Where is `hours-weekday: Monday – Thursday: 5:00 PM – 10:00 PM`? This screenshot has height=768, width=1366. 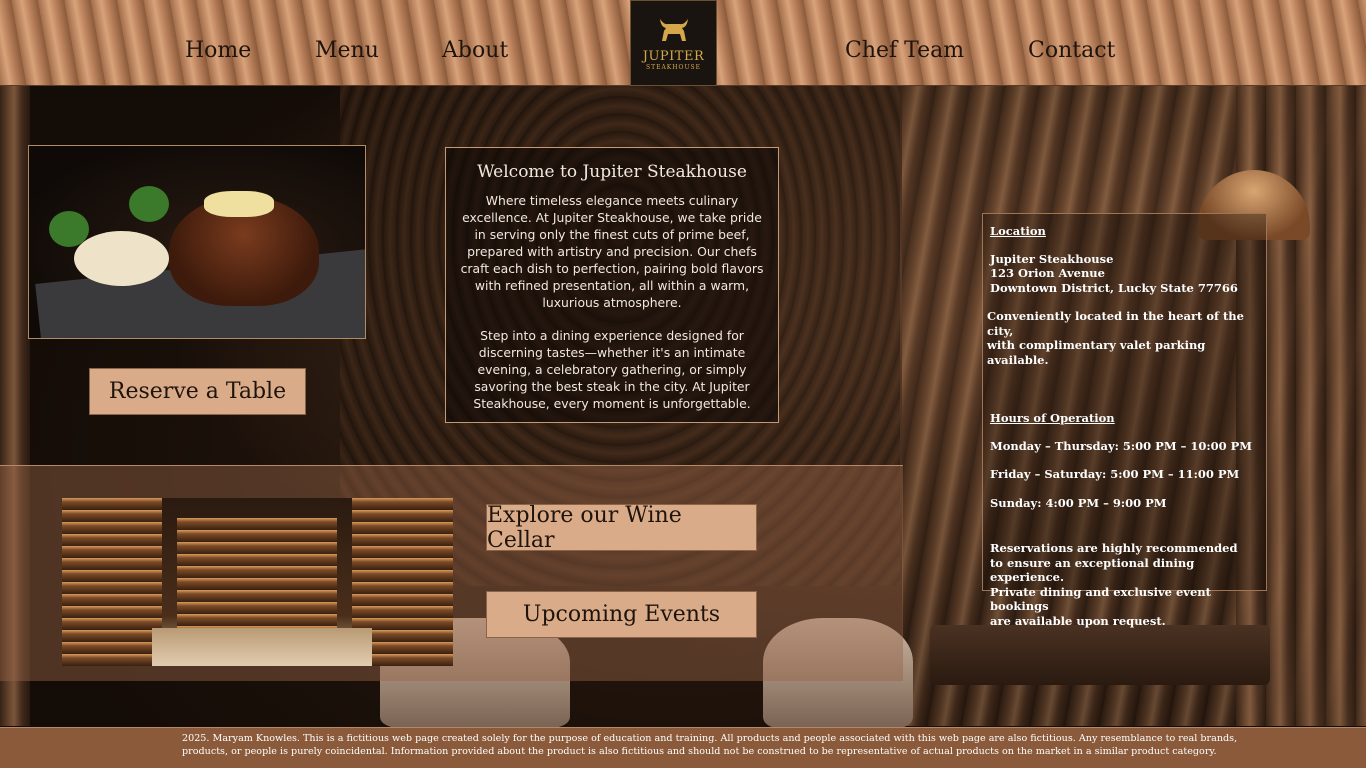 hours-weekday: Monday – Thursday: 5:00 PM – 10:00 PM is located at coordinates (1121, 445).